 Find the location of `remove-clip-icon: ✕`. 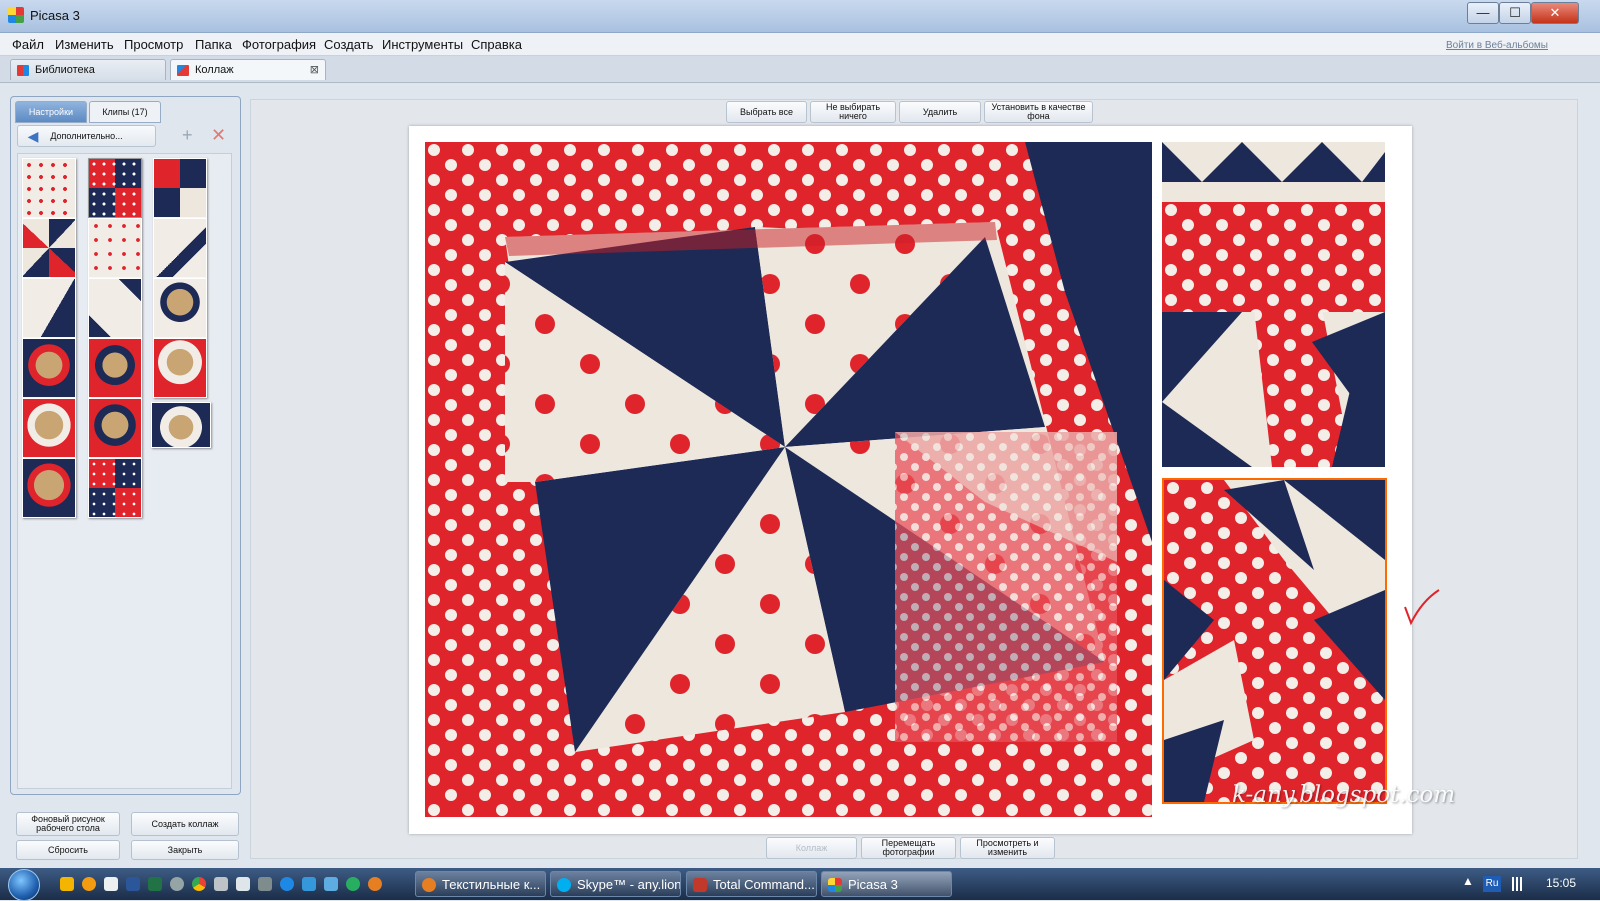

remove-clip-icon: ✕ is located at coordinates (218, 135).